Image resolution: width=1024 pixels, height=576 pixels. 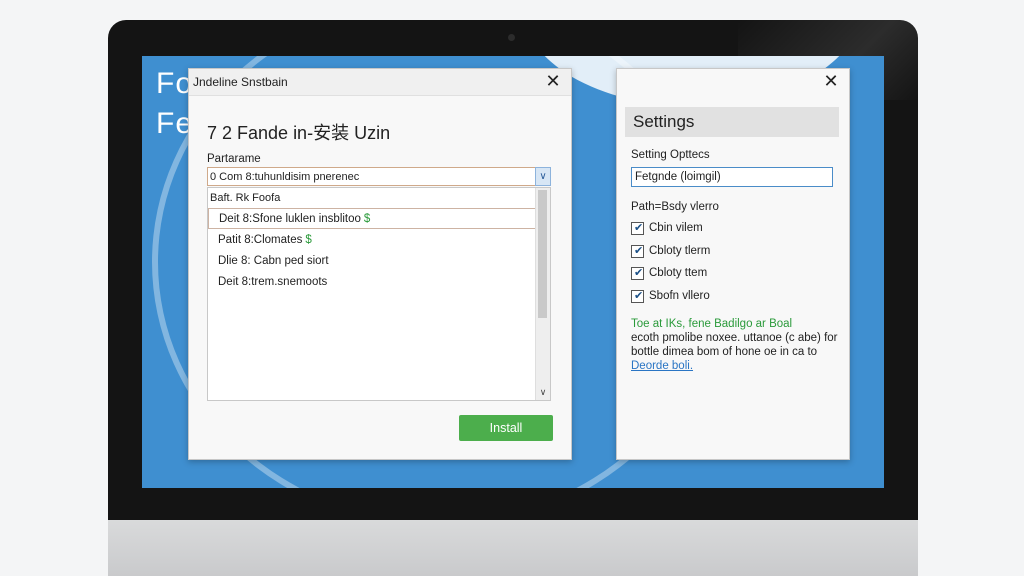 I want to click on settings-title: Settings, so click(x=732, y=122).